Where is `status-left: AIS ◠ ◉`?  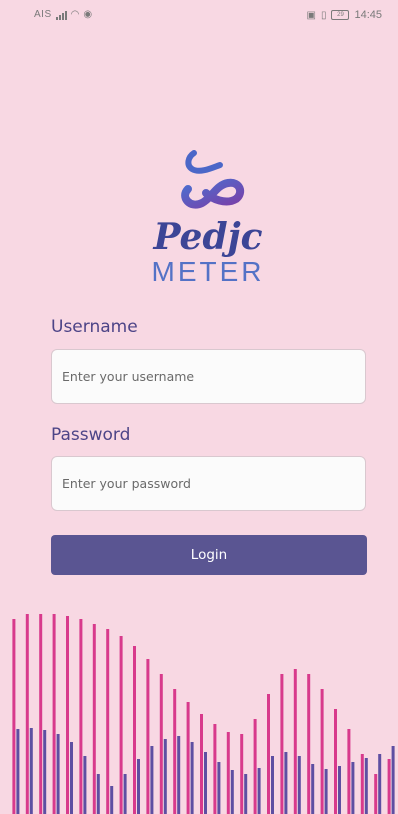 status-left: AIS ◠ ◉ is located at coordinates (63, 14).